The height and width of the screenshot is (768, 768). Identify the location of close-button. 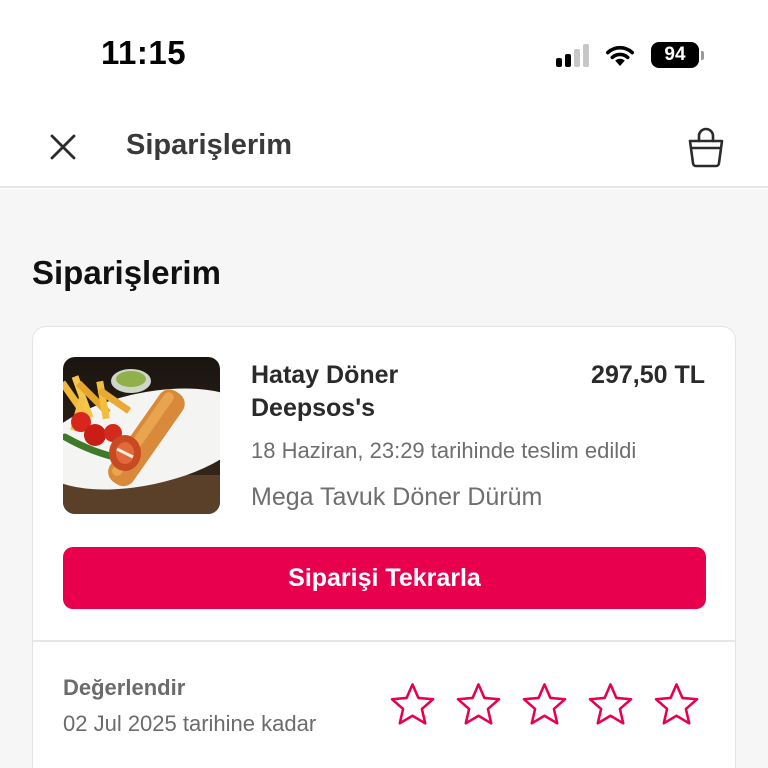
(63, 147).